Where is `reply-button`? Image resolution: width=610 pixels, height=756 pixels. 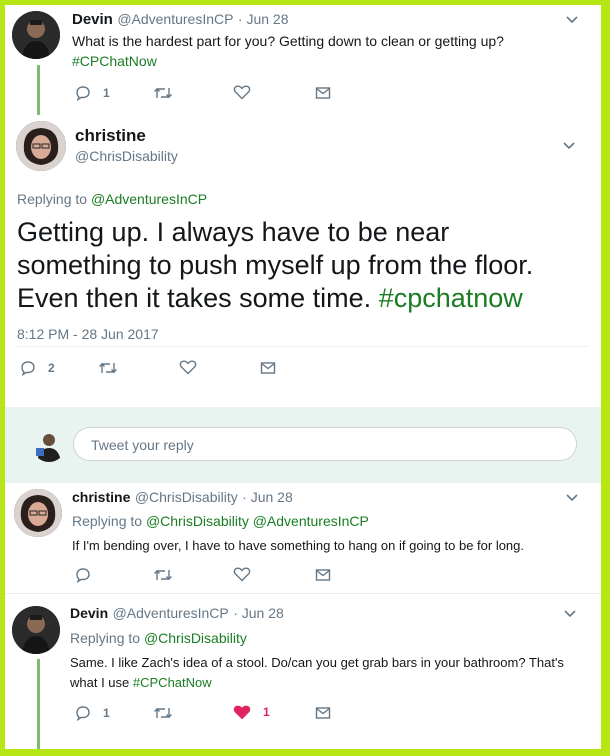
reply-button is located at coordinates (83, 575).